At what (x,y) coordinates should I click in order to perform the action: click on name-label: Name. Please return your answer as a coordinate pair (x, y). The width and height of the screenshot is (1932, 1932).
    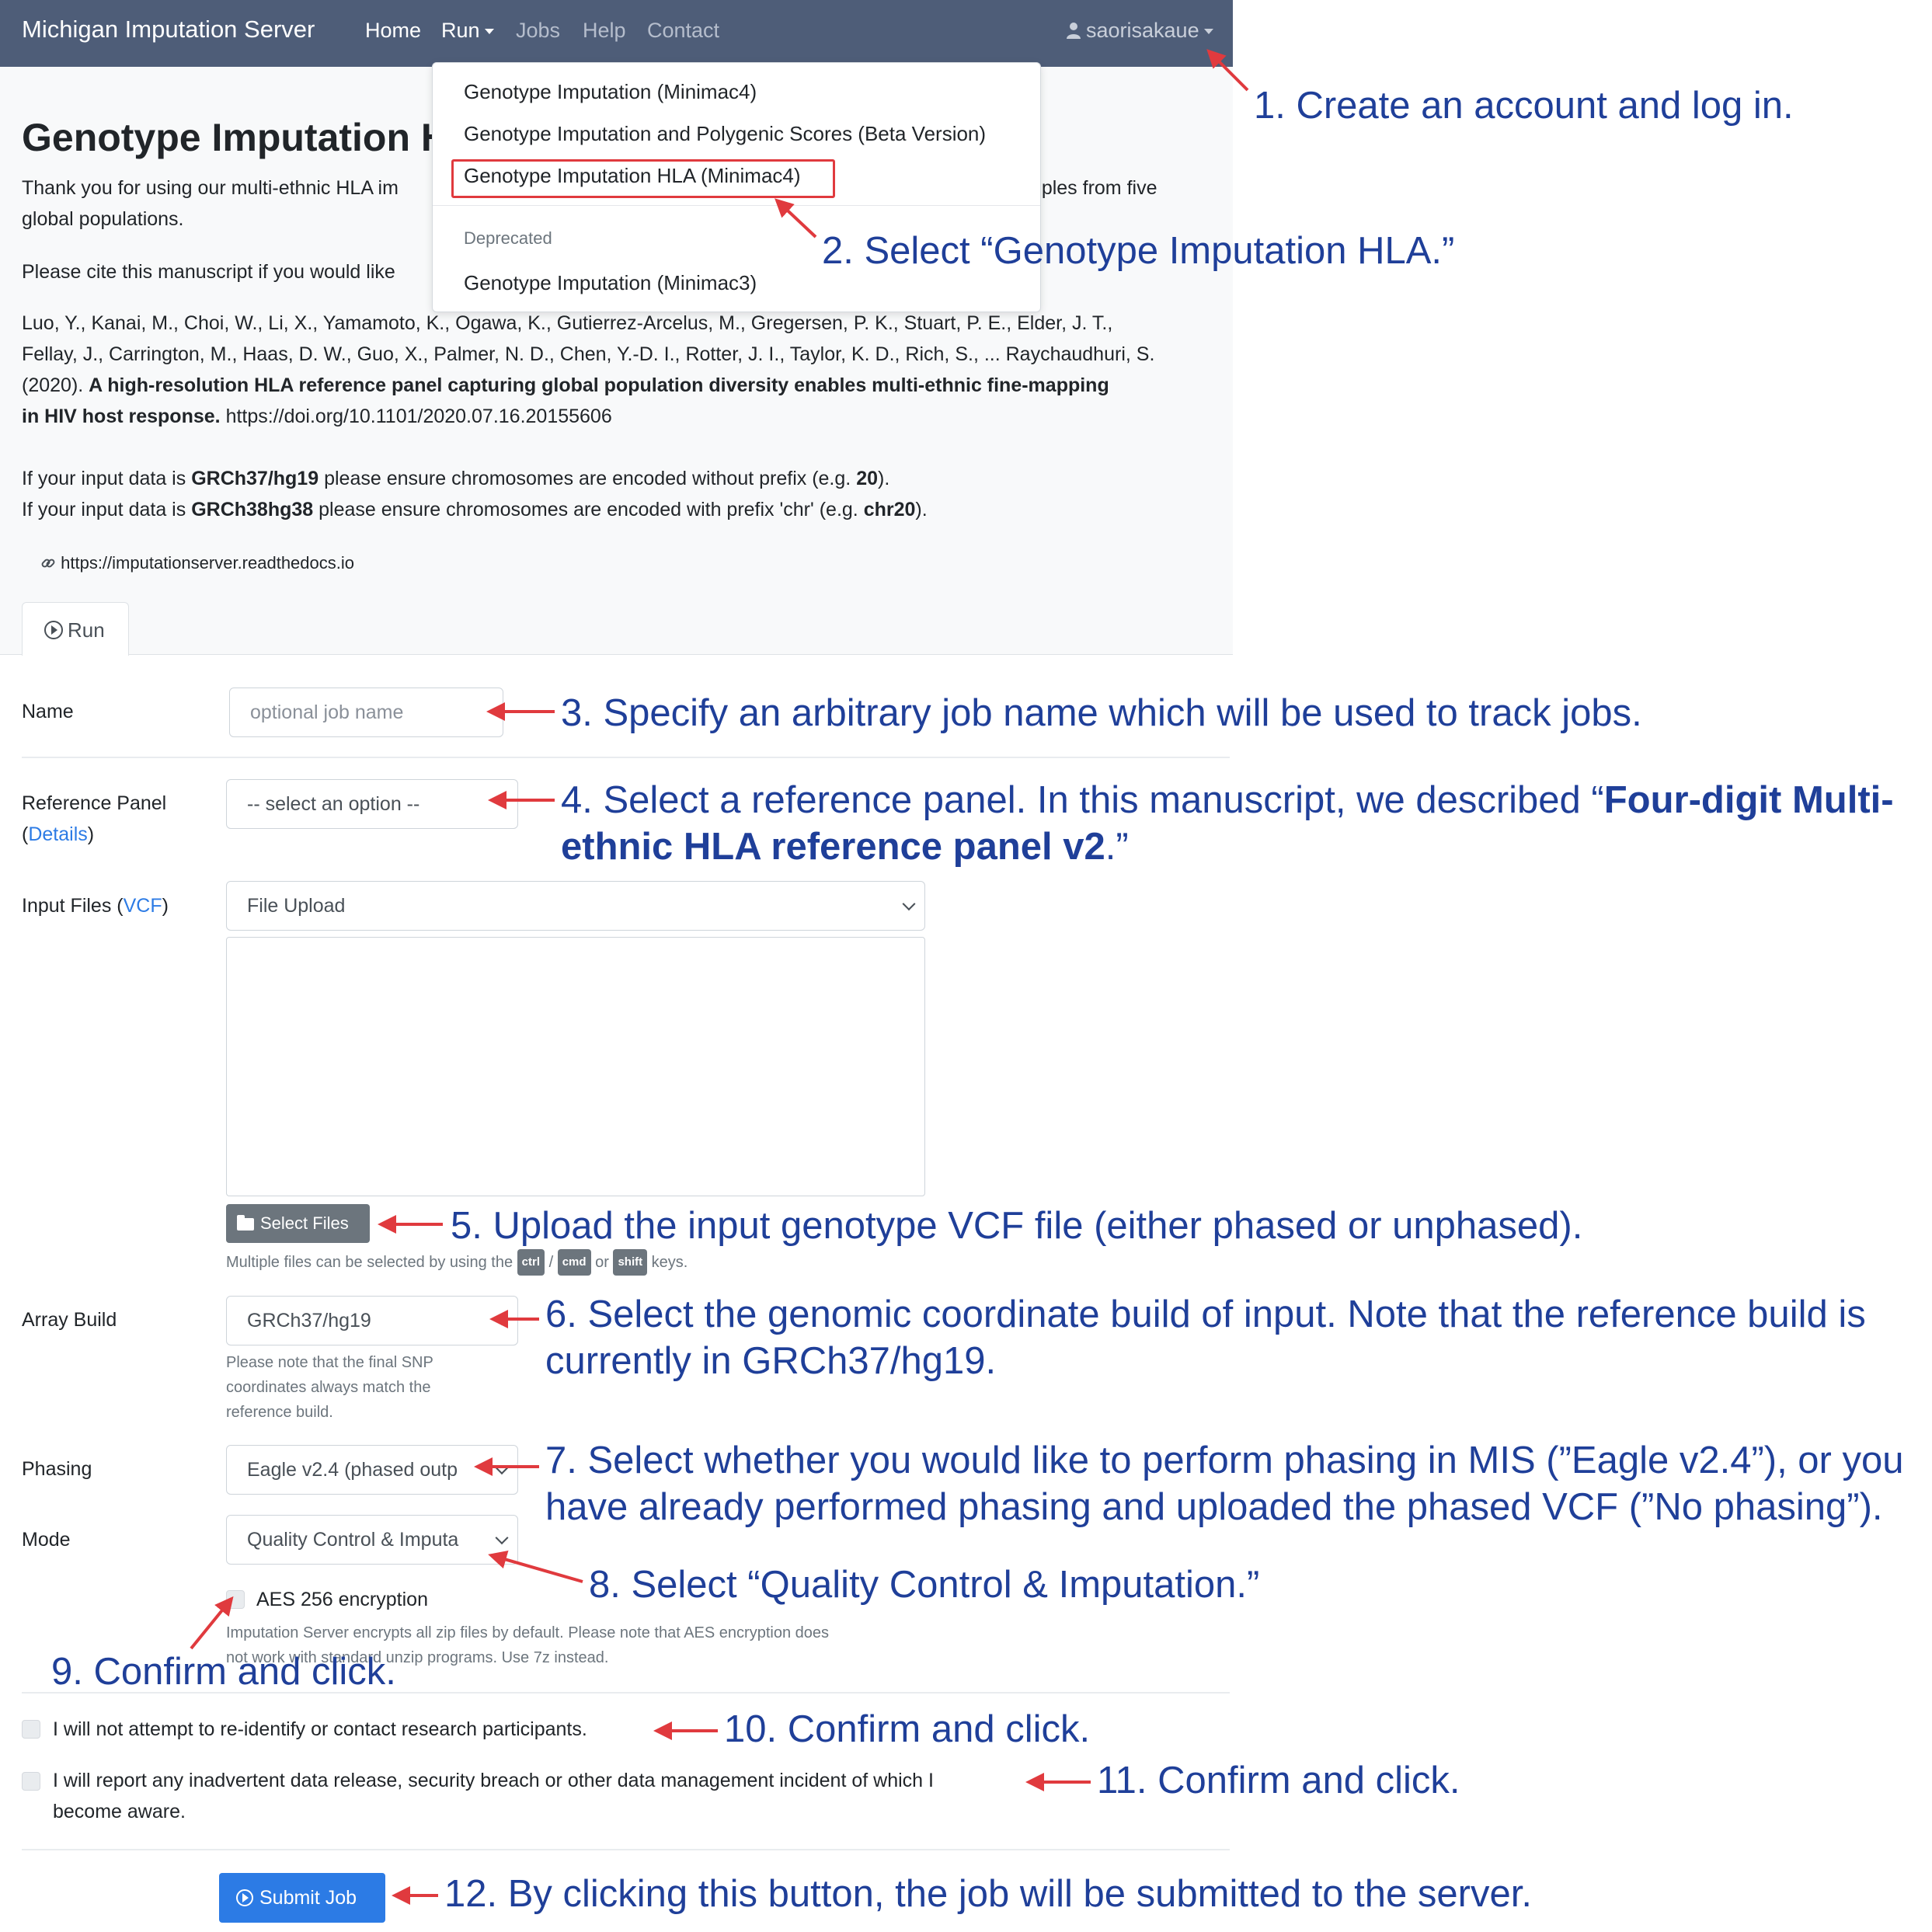
    Looking at the image, I should click on (48, 711).